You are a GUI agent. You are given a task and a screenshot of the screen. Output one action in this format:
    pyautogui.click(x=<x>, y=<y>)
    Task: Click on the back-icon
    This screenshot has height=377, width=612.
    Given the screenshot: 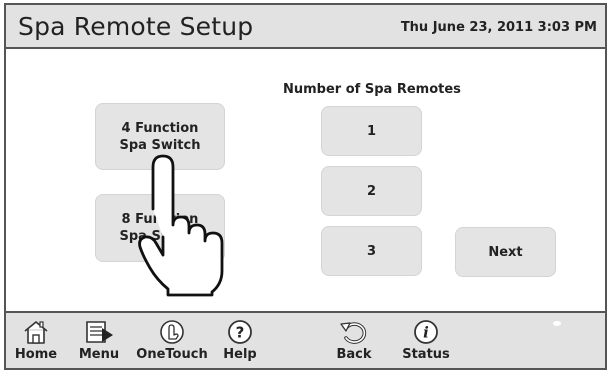 What is the action you would take?
    pyautogui.click(x=353, y=333)
    